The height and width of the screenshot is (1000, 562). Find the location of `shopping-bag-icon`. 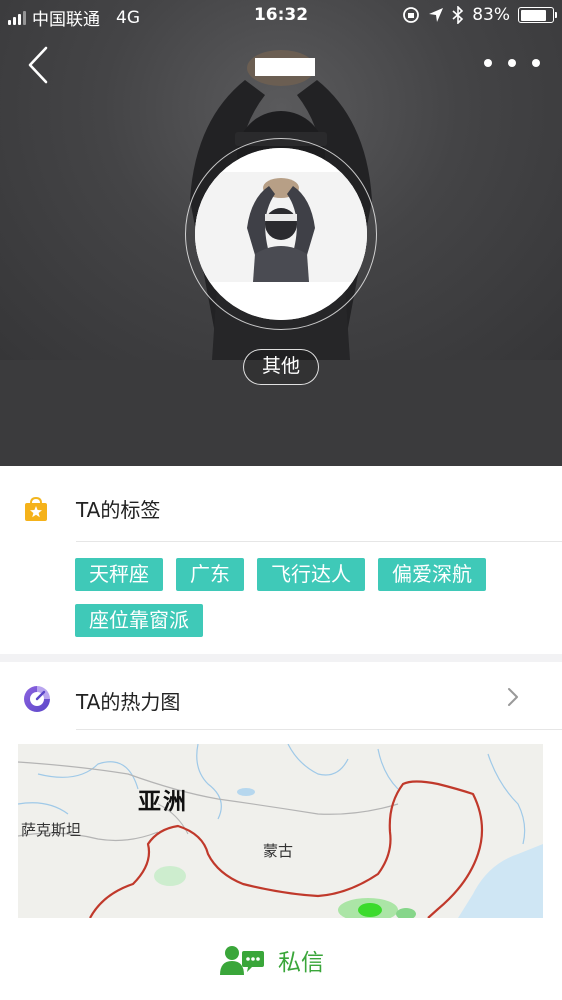

shopping-bag-icon is located at coordinates (36, 508).